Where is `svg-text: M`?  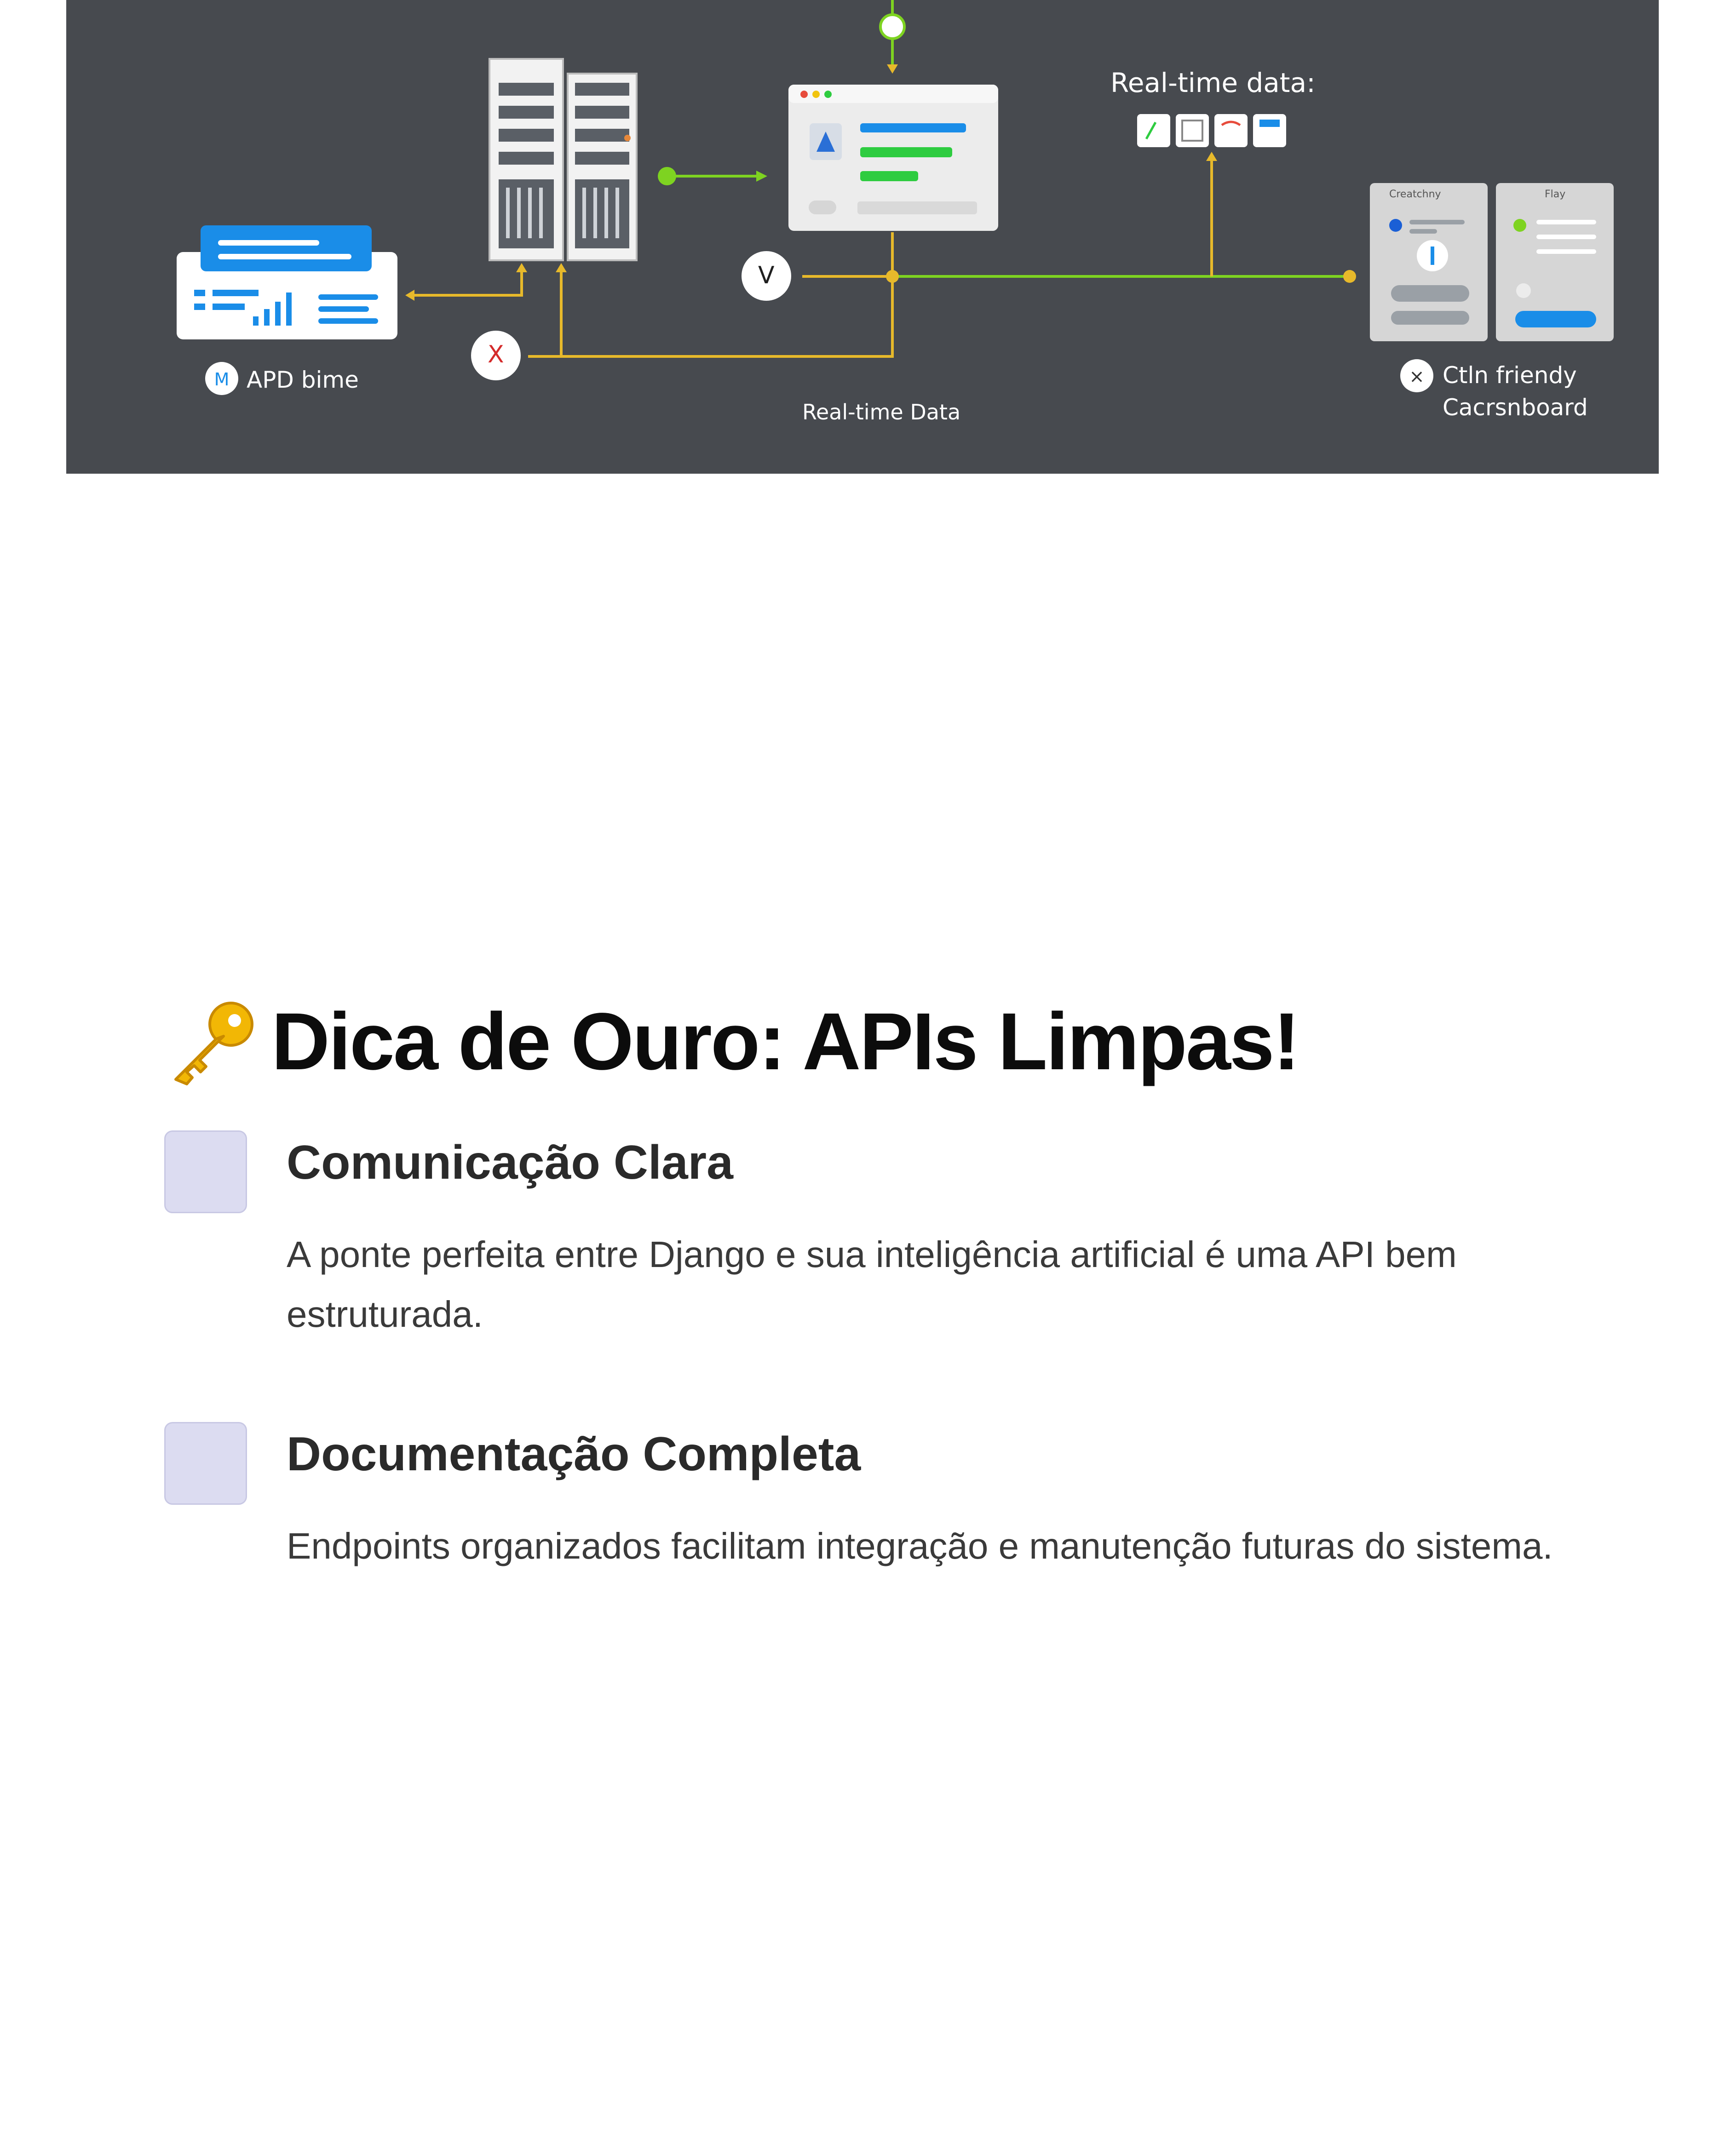 svg-text: M is located at coordinates (222, 380).